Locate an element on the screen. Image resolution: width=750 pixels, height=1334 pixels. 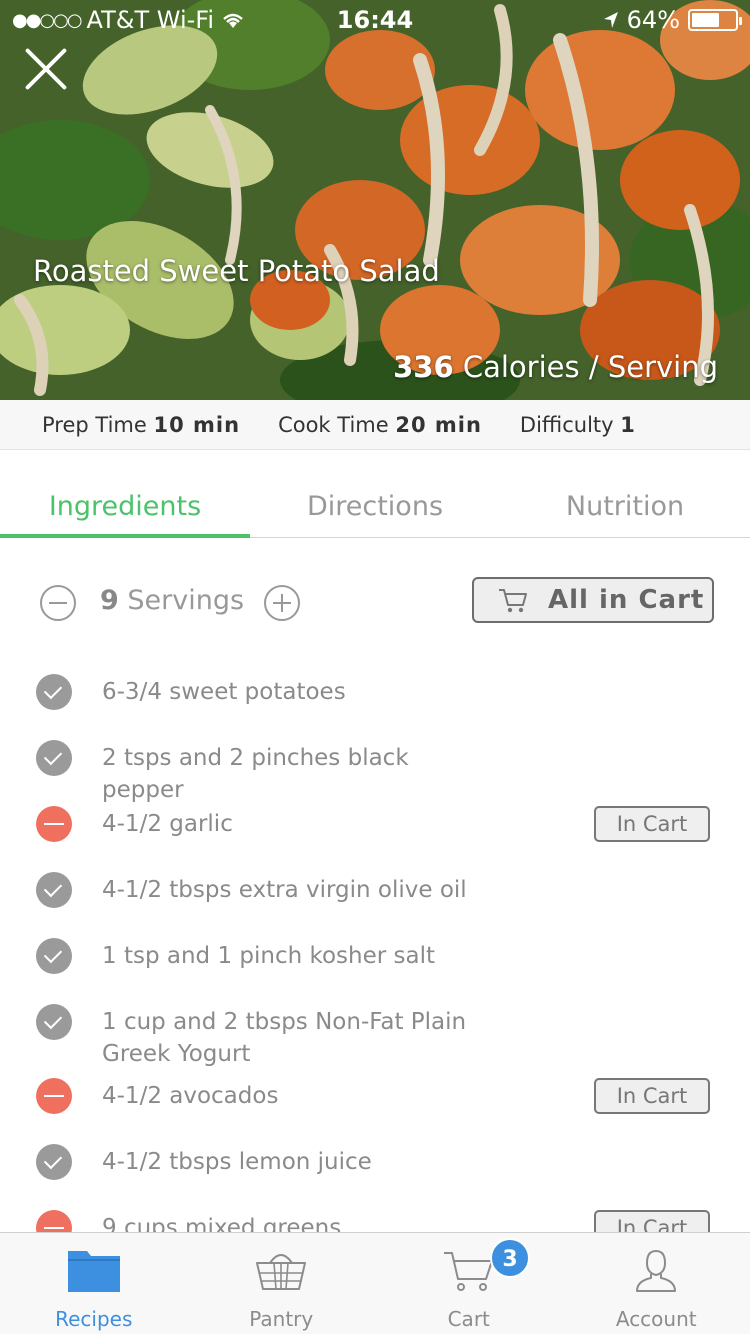
battery-icon is located at coordinates (715, 20).